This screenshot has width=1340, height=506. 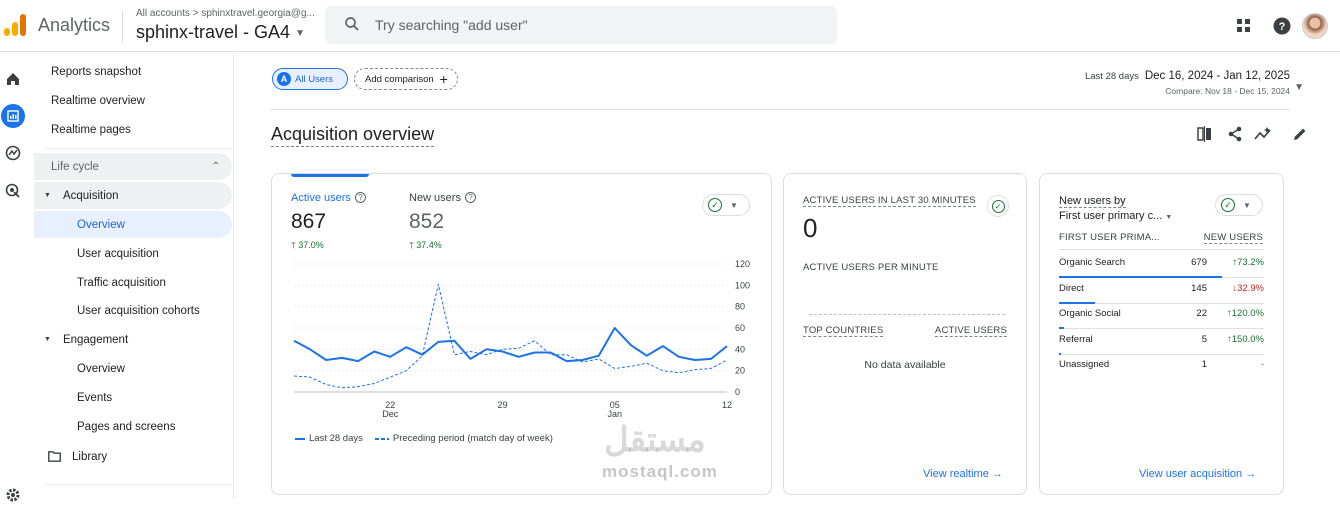 What do you see at coordinates (133, 282) in the screenshot?
I see `nav-traffic-acquisition: Traffic acquisition` at bounding box center [133, 282].